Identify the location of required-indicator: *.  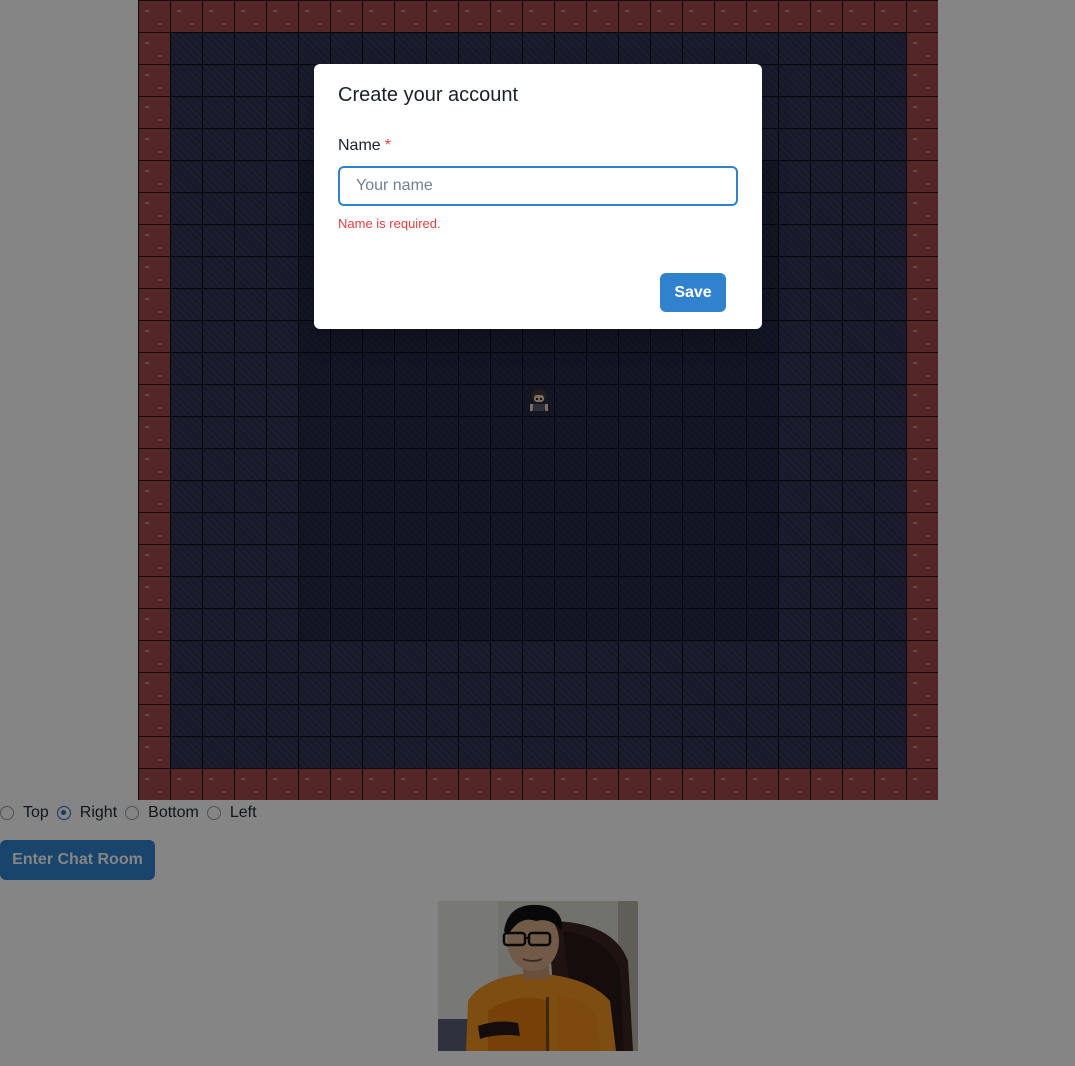
(387, 145).